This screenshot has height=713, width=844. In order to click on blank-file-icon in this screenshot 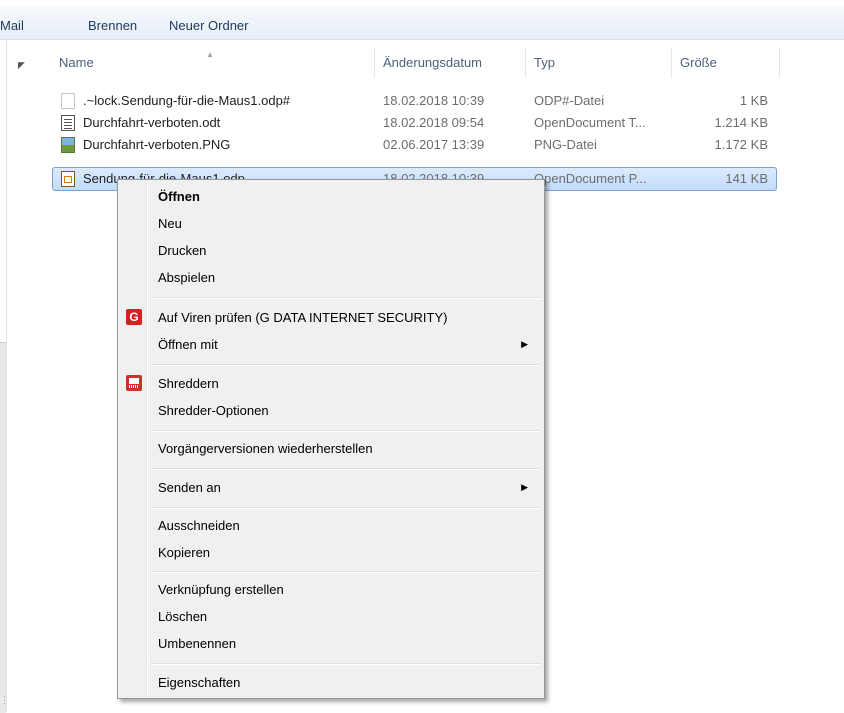, I will do `click(68, 101)`.